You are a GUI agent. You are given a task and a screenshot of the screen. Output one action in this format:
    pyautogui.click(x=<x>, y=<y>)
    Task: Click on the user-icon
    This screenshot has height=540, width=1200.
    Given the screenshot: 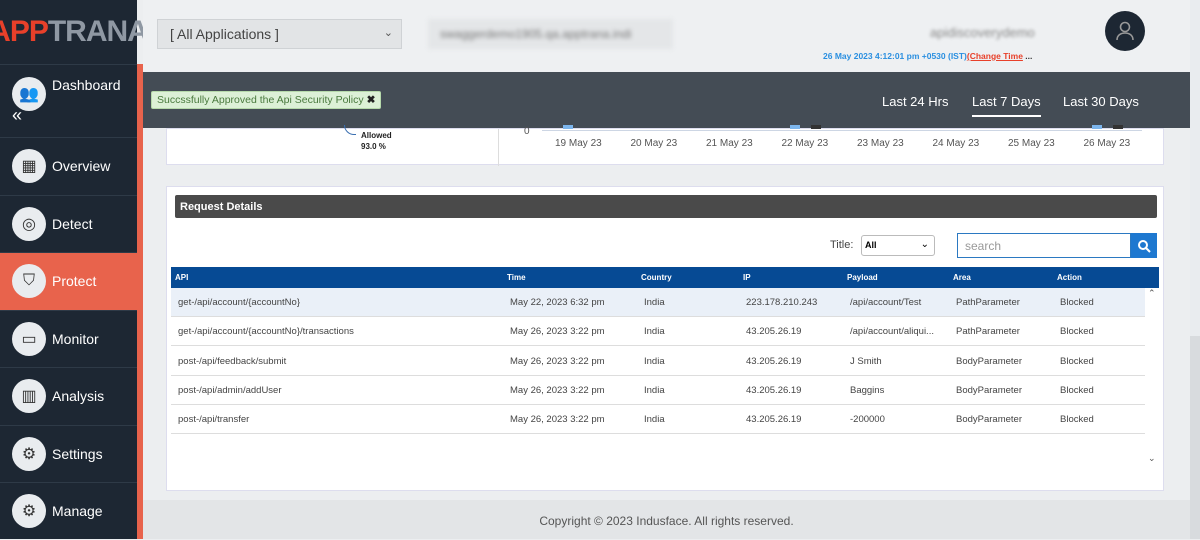 What is the action you would take?
    pyautogui.click(x=1125, y=31)
    